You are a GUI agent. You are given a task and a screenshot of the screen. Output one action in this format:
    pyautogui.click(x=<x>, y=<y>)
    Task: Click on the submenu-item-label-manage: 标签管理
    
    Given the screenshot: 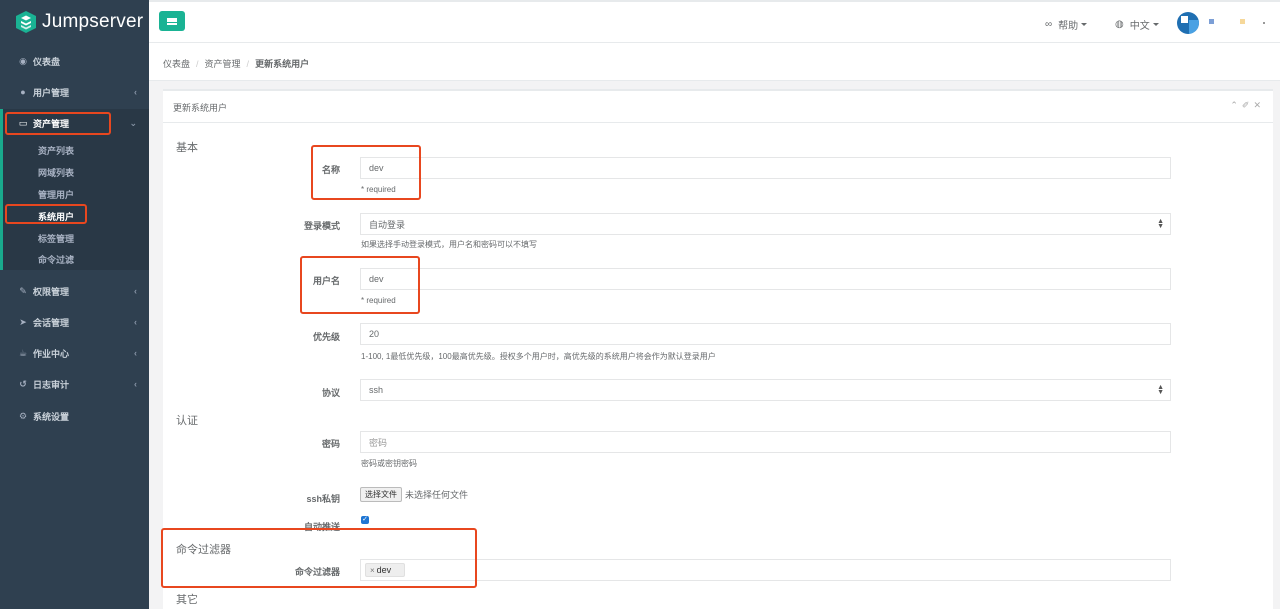 What is the action you would take?
    pyautogui.click(x=56, y=238)
    